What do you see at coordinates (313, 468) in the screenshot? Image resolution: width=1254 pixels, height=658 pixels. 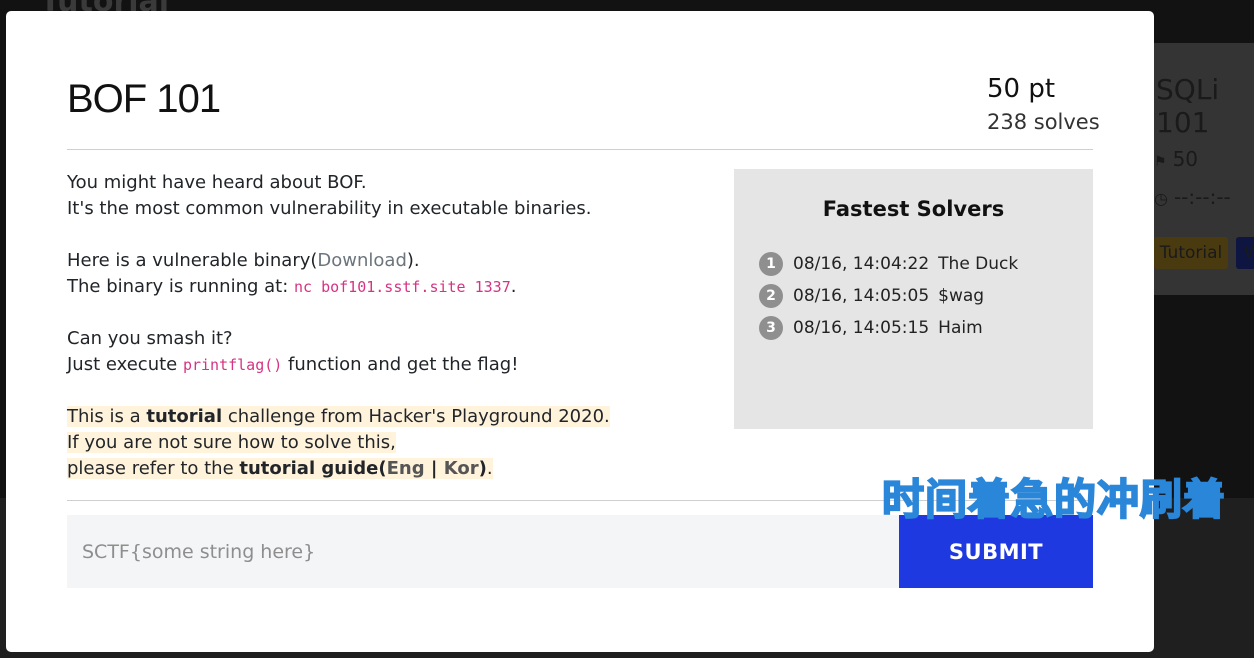 I see `tutorial-guide-text: tutorial guide(` at bounding box center [313, 468].